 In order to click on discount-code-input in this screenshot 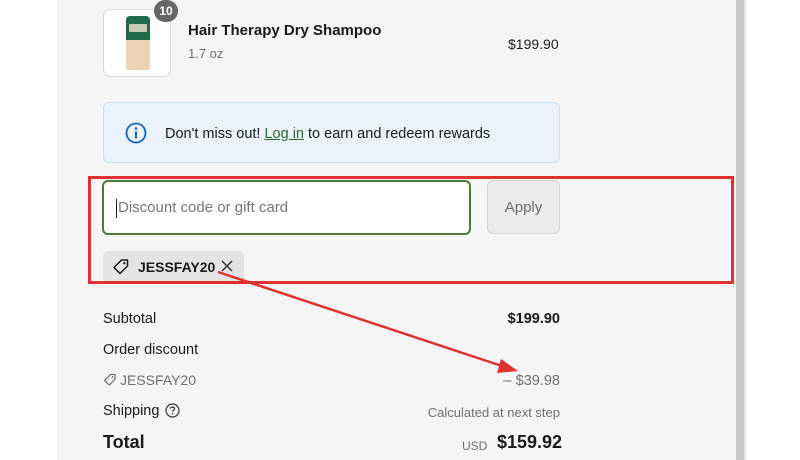, I will do `click(286, 207)`.